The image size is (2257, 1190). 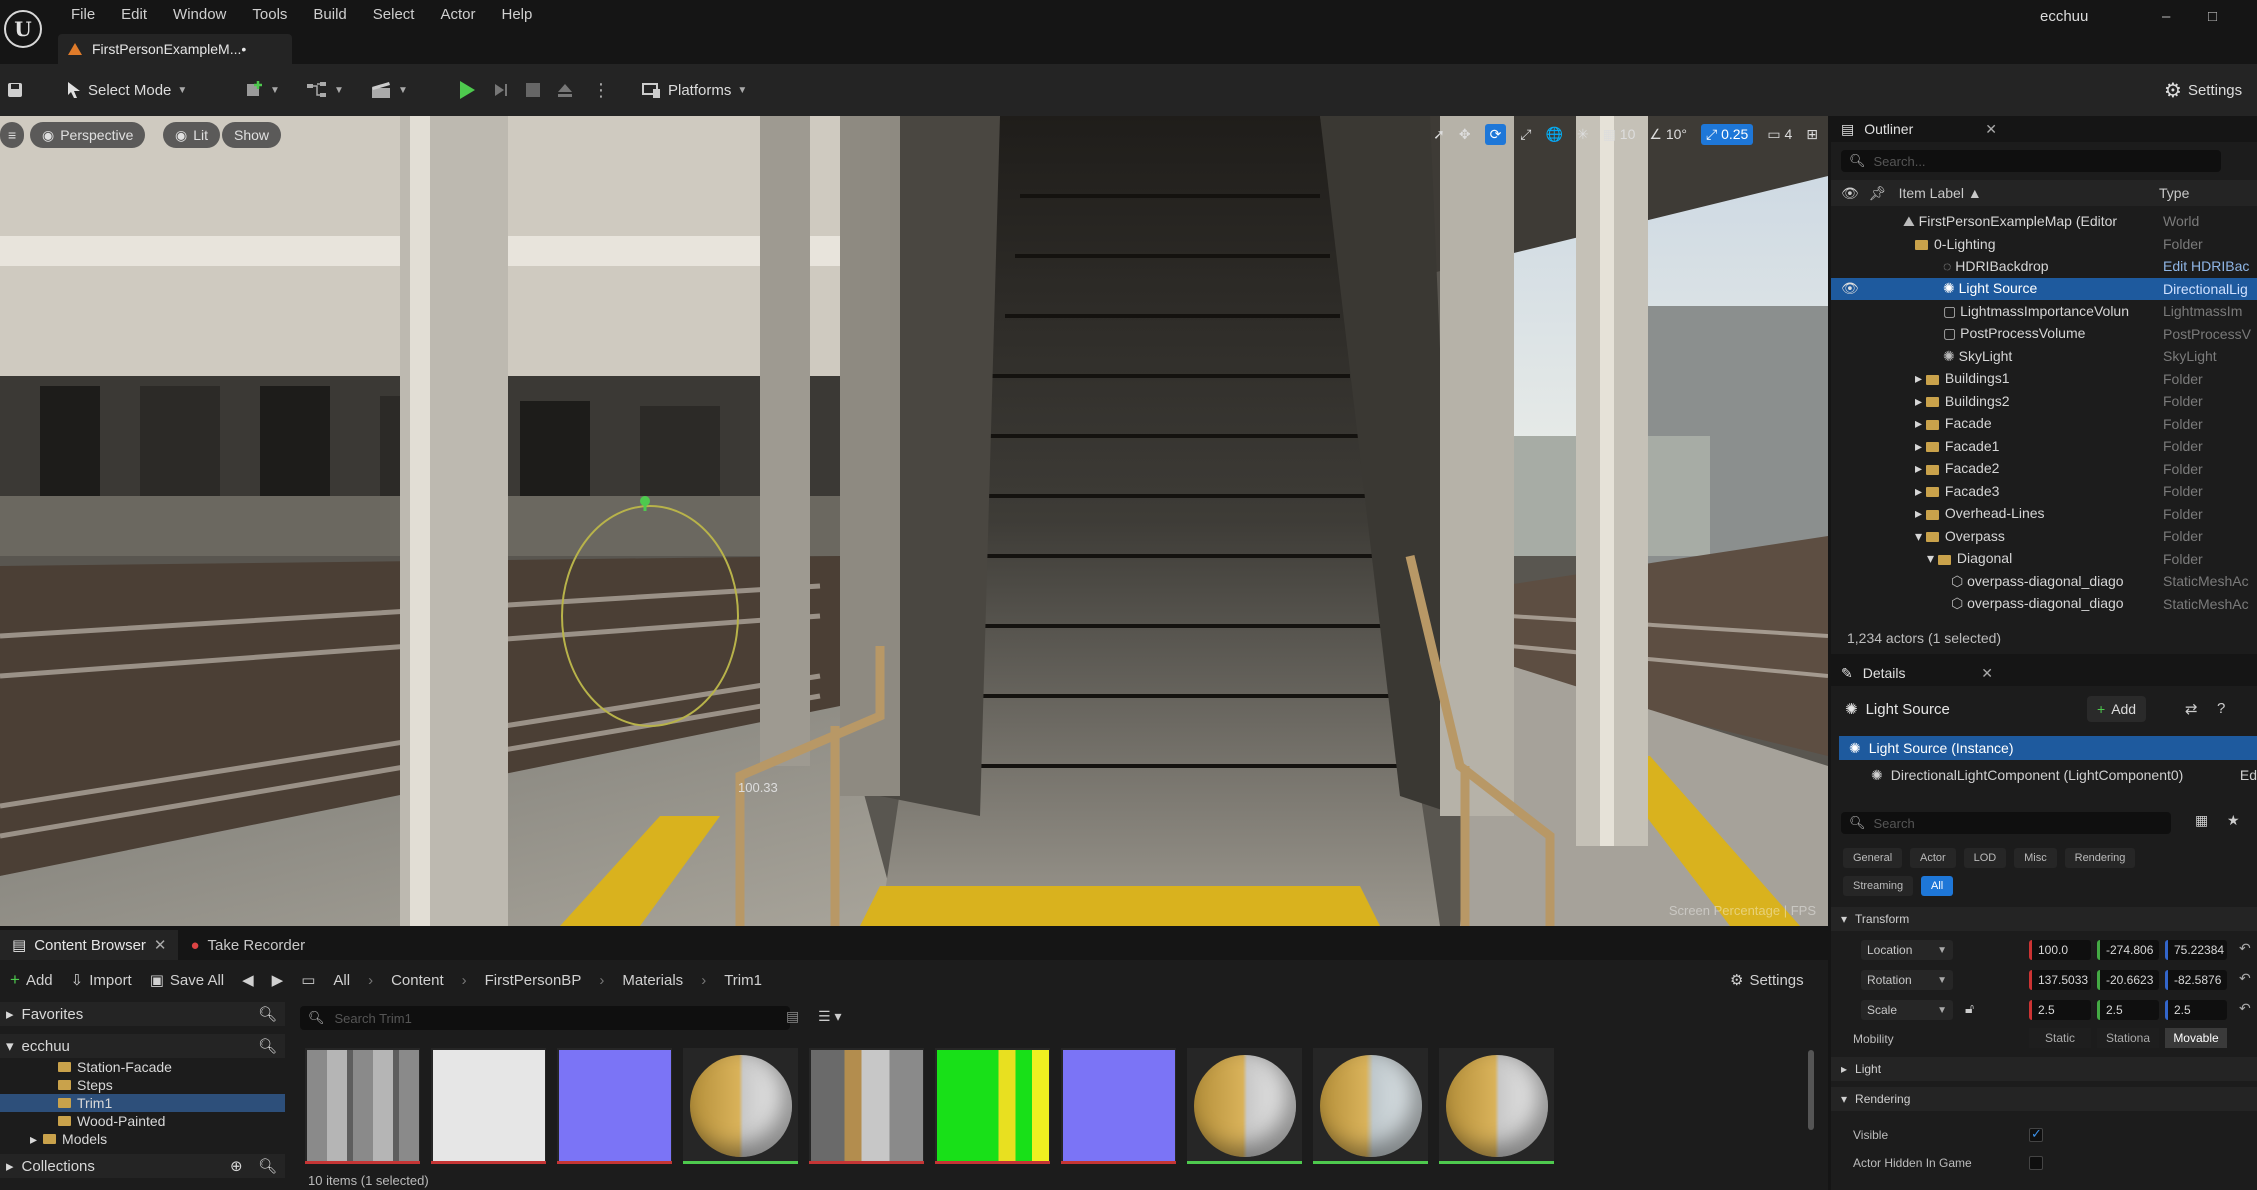 I want to click on rotation-y-input: -20.6623, so click(x=2128, y=980).